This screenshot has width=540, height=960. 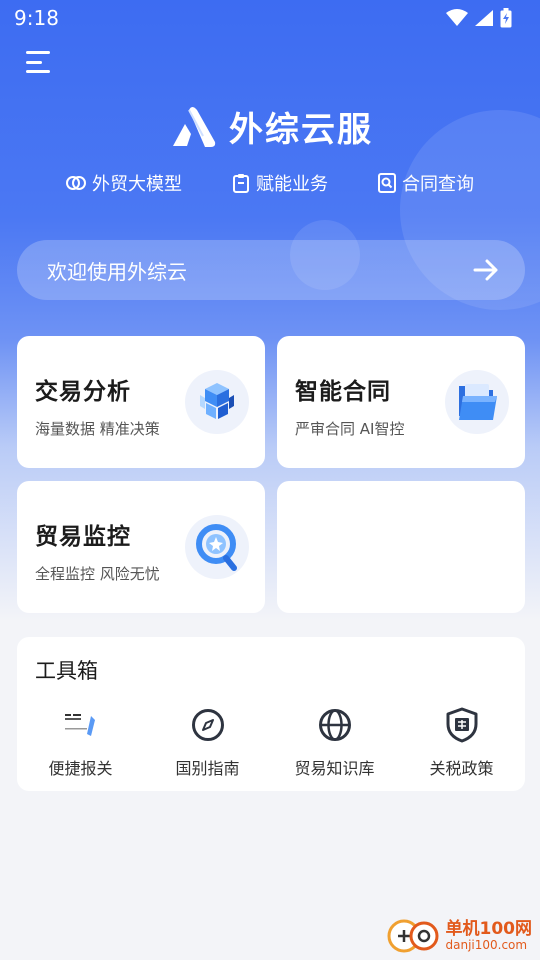 I want to click on status-time: 9:18, so click(x=36, y=18).